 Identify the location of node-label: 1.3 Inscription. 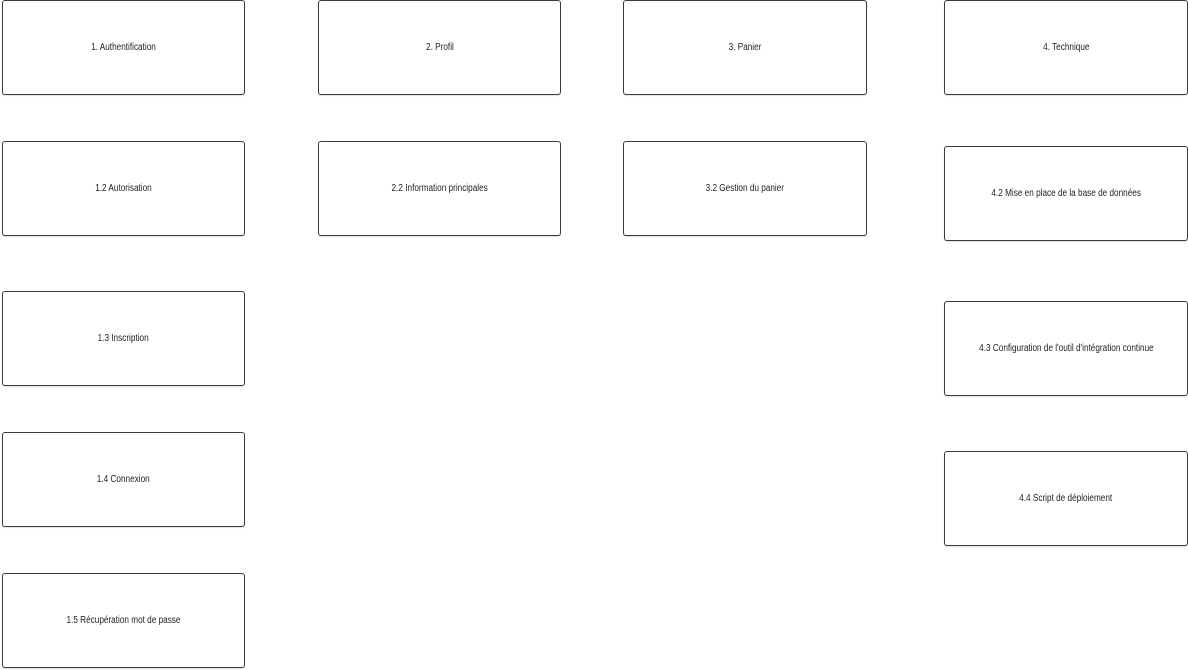
(123, 338).